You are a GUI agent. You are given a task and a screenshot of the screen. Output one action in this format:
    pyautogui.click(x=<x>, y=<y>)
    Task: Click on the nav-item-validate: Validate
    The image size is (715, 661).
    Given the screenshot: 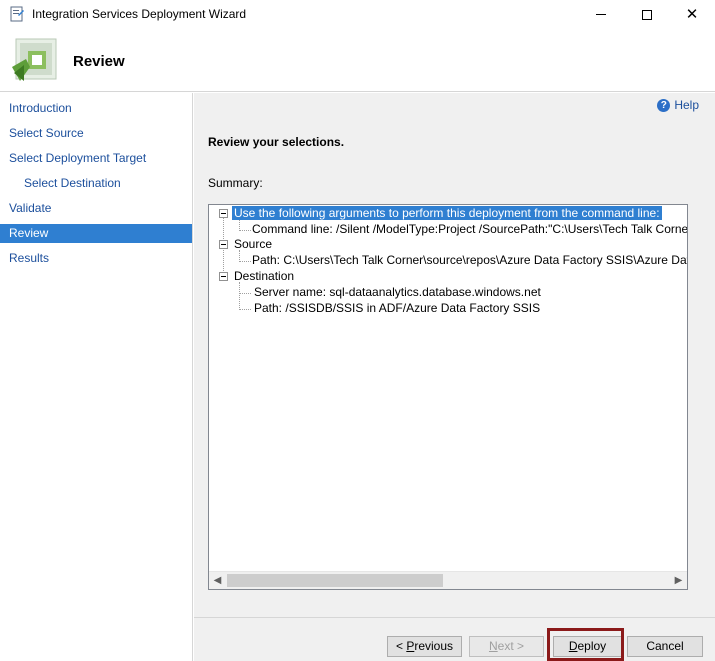 What is the action you would take?
    pyautogui.click(x=96, y=208)
    